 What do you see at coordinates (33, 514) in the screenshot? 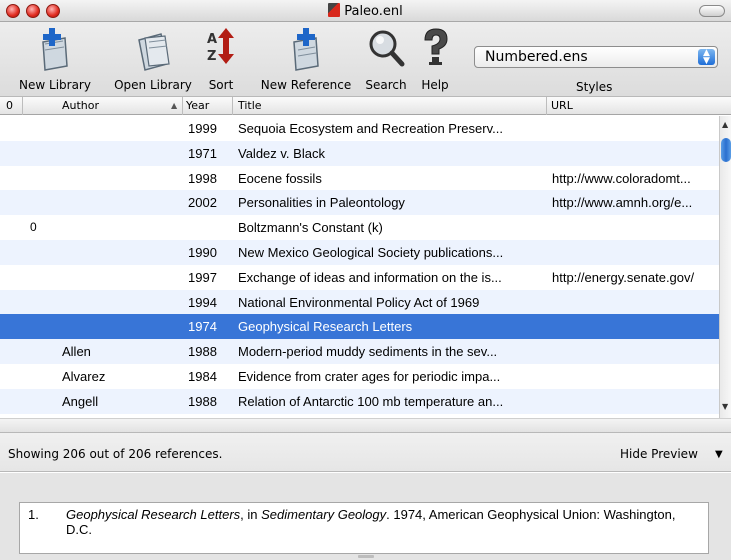
I see `preview-number: 1.` at bounding box center [33, 514].